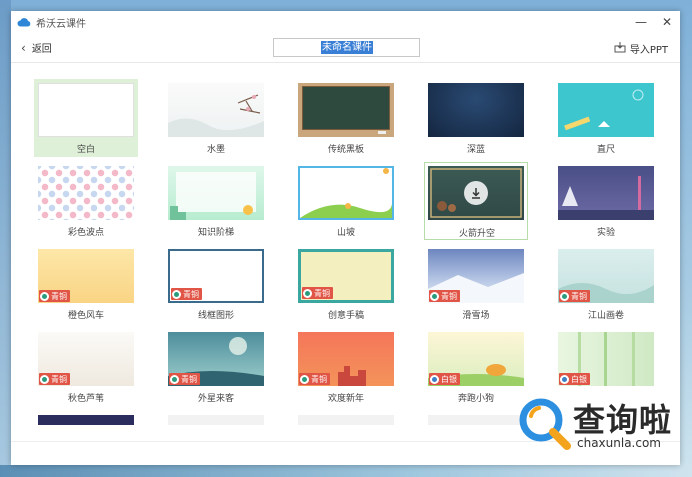 The width and height of the screenshot is (692, 477). Describe the element at coordinates (216, 118) in the screenshot. I see `template-card: 水墨` at that location.